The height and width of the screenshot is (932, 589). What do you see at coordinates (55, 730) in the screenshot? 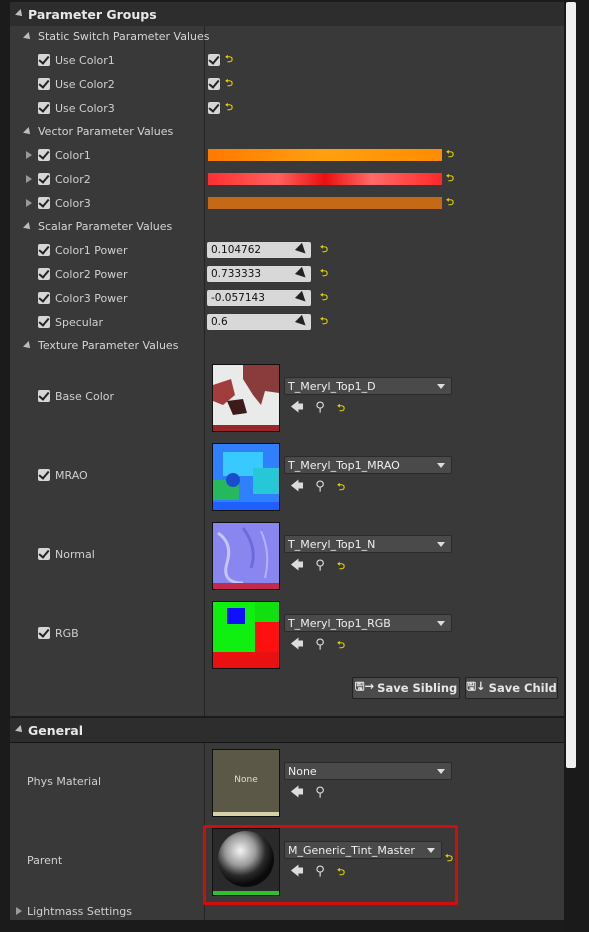
I see `section-title: General` at bounding box center [55, 730].